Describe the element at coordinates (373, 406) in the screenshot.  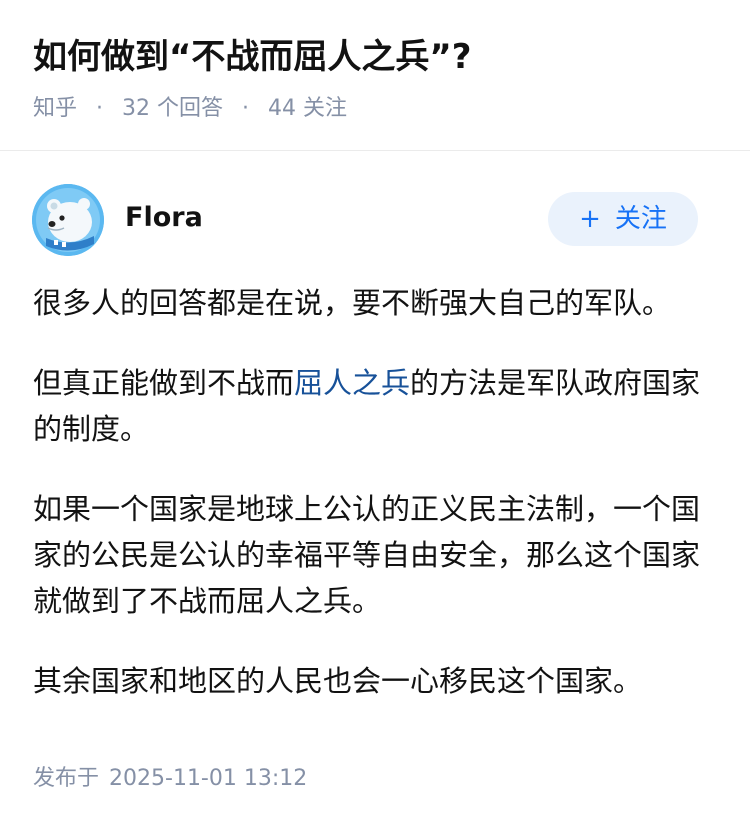
I see `answer-paragraph: 但真正能做到不战而屈人之兵的方法是军队政府国家的制度。` at that location.